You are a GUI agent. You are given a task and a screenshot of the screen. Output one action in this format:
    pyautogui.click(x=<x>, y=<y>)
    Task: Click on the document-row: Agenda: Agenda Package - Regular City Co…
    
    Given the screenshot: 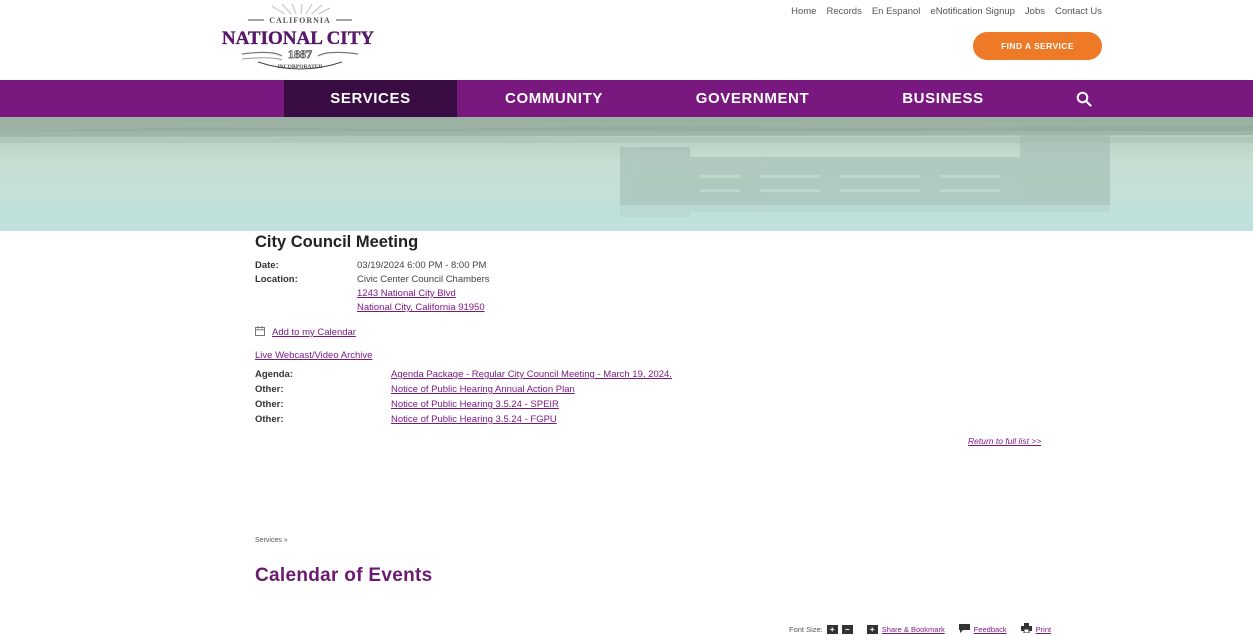 What is the action you would take?
    pyautogui.click(x=655, y=375)
    